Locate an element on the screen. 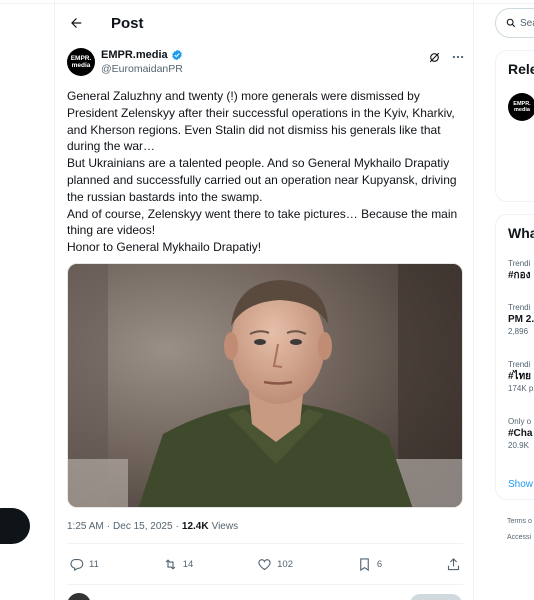 The width and height of the screenshot is (534, 600). views-count: 12.4K is located at coordinates (195, 526).